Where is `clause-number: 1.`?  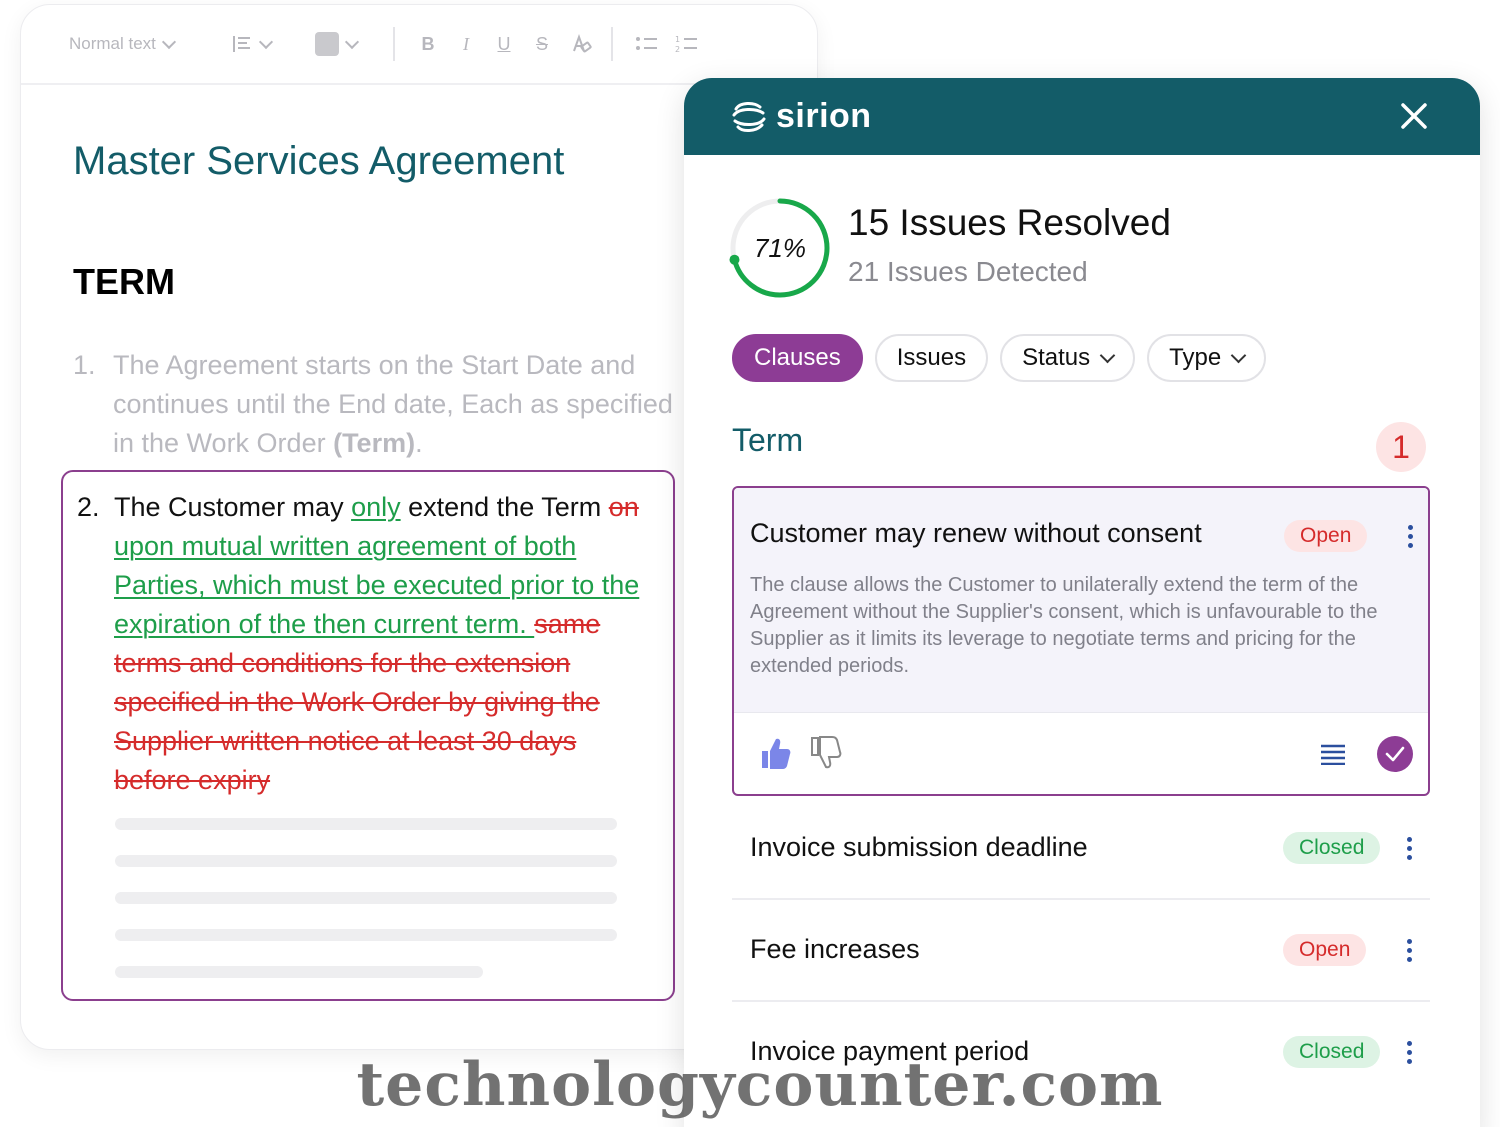 clause-number: 1. is located at coordinates (84, 365).